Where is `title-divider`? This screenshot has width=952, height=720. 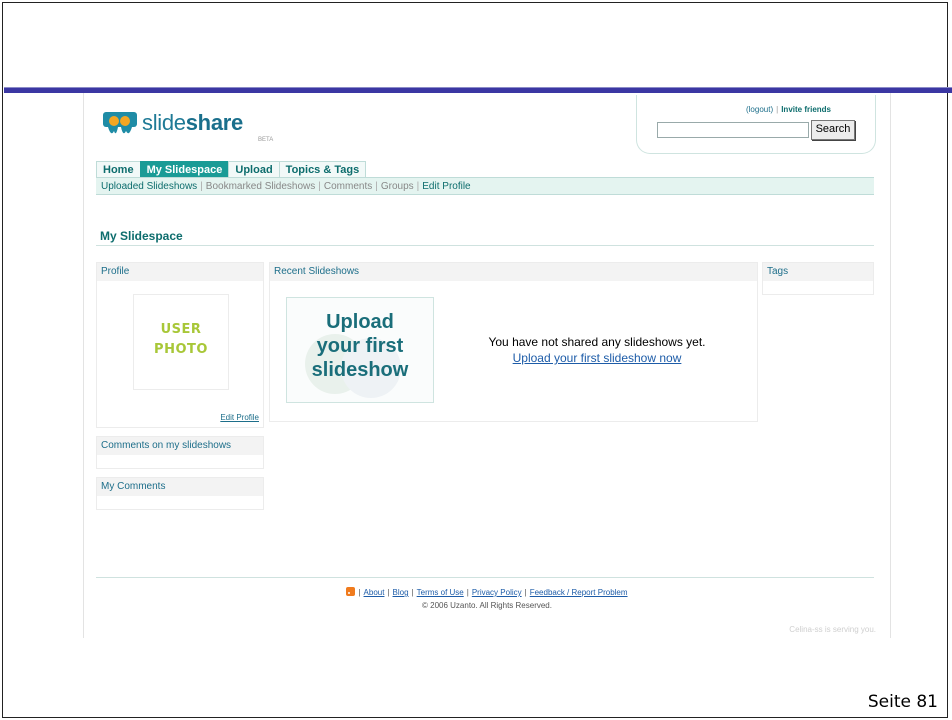 title-divider is located at coordinates (485, 245).